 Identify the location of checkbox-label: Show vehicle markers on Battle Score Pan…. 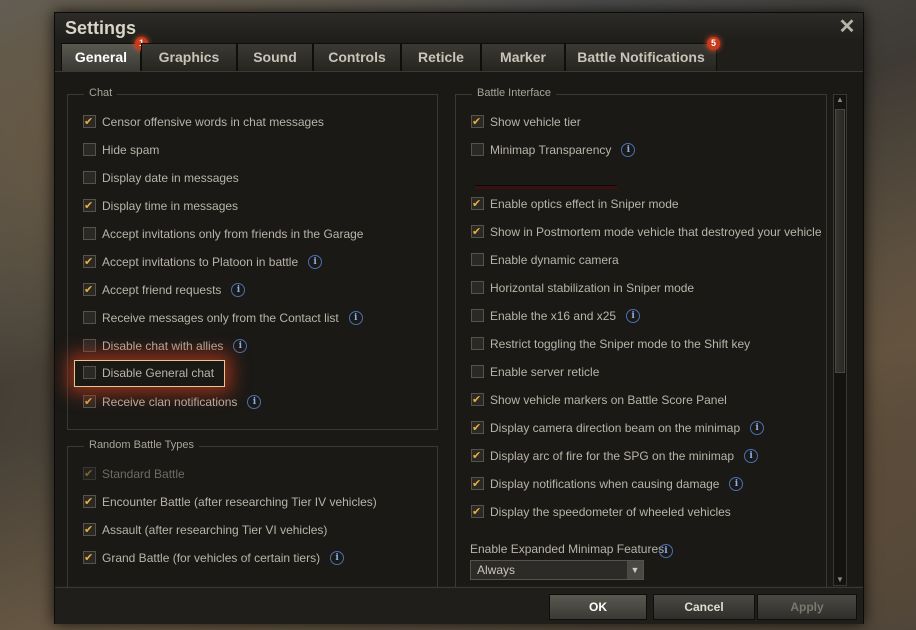
(608, 400).